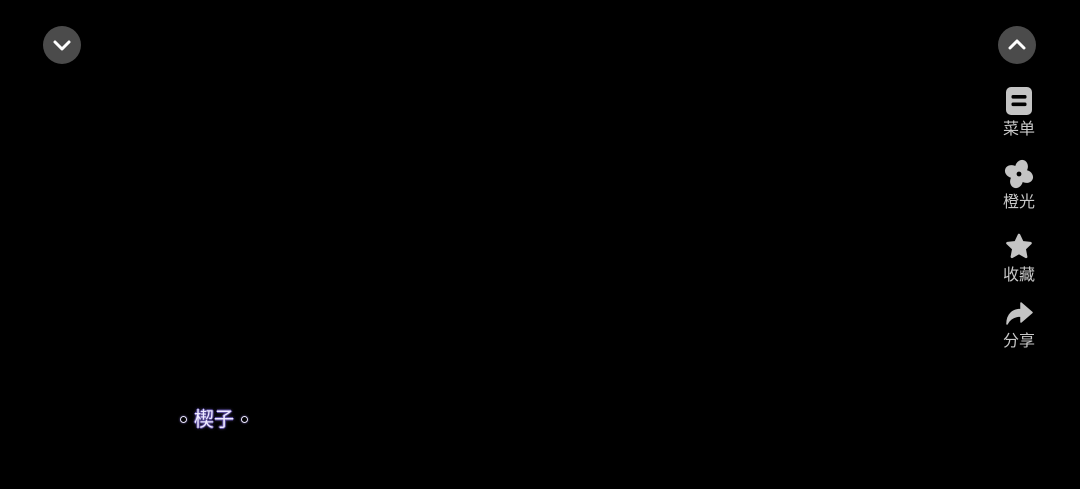 This screenshot has width=1080, height=489. I want to click on chevron-down-icon, so click(62, 45).